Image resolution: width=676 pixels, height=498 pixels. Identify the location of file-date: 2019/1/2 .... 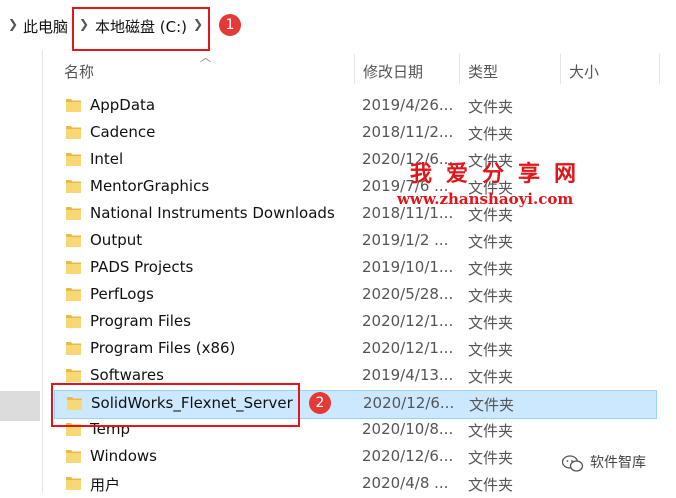
(405, 240).